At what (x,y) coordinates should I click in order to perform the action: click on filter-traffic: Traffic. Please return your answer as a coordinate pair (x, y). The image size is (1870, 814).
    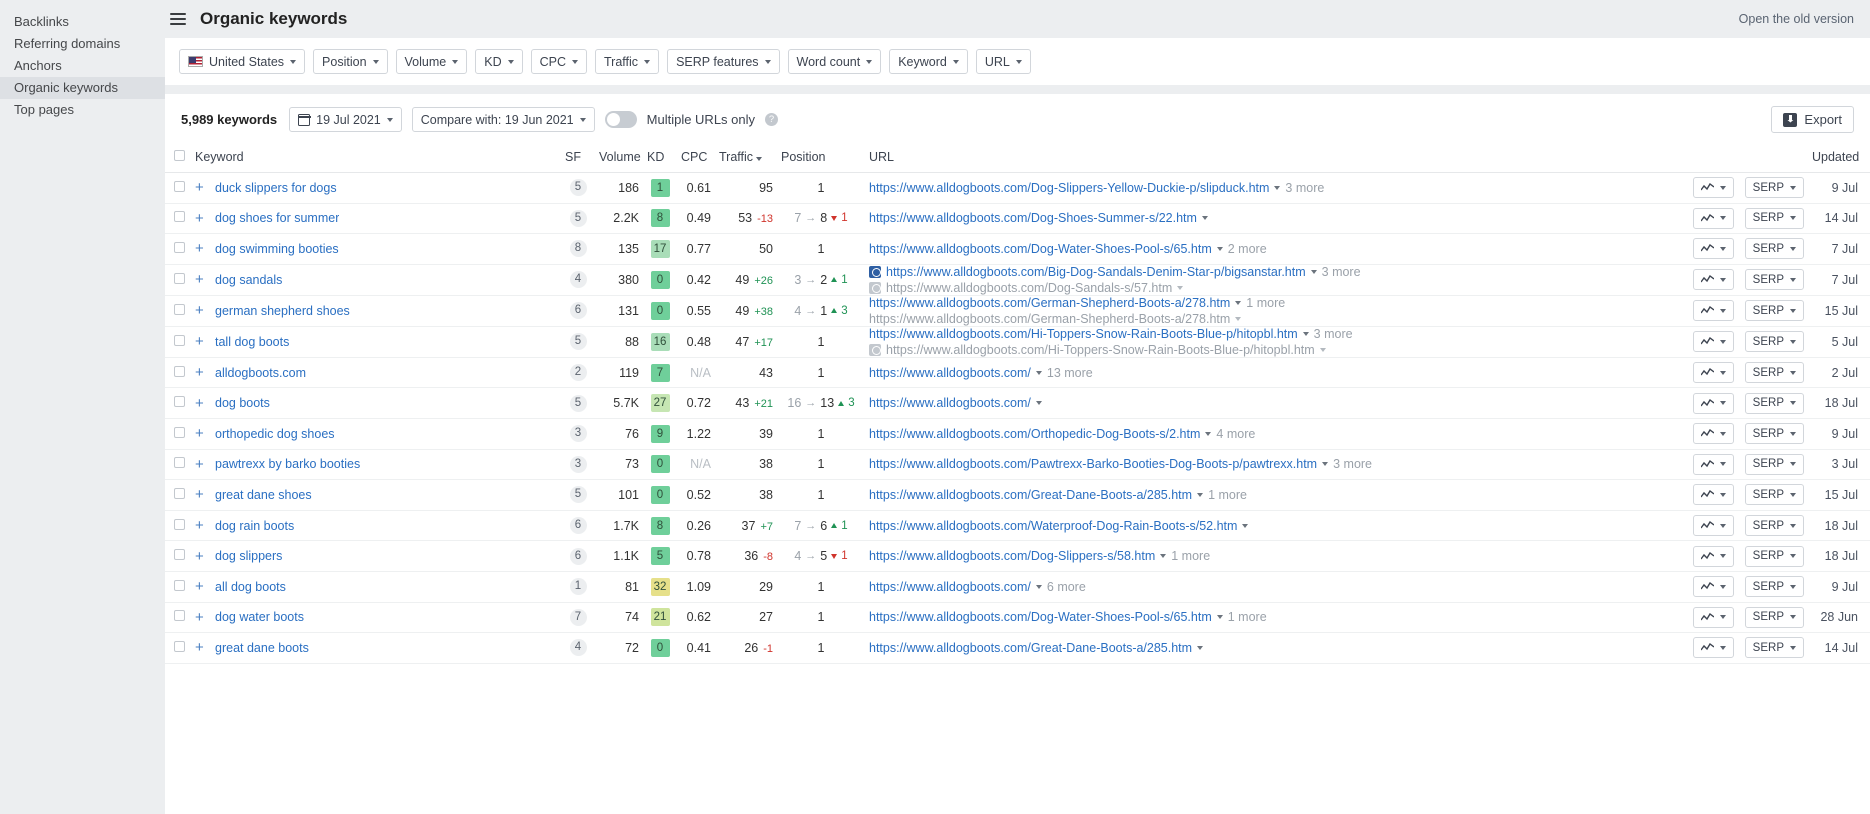
    Looking at the image, I should click on (627, 61).